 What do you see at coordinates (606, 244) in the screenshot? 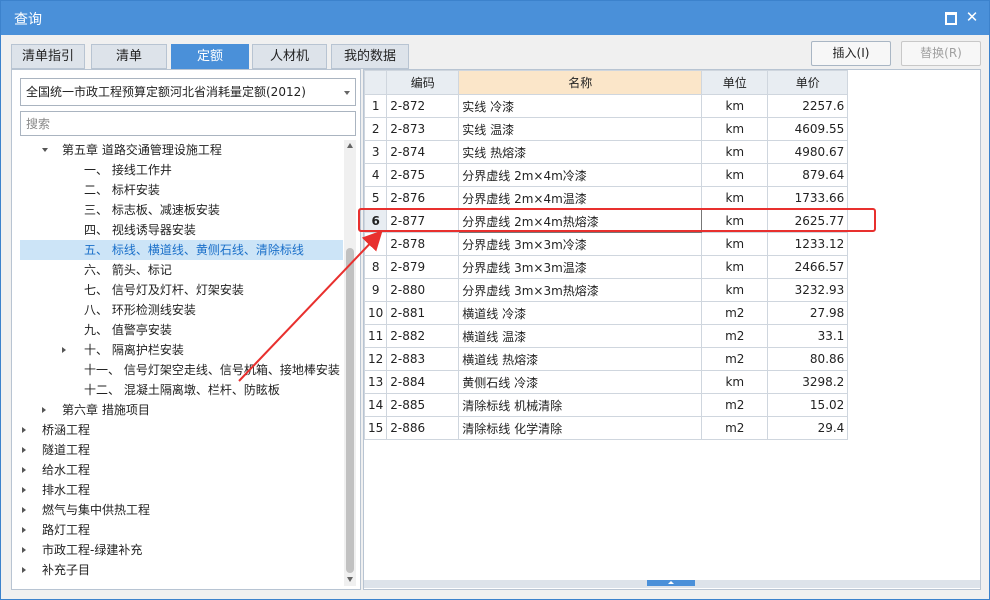
I see `table-row: 7 2-878 分界虚线 3m×3m冷漆 km 1233.12` at bounding box center [606, 244].